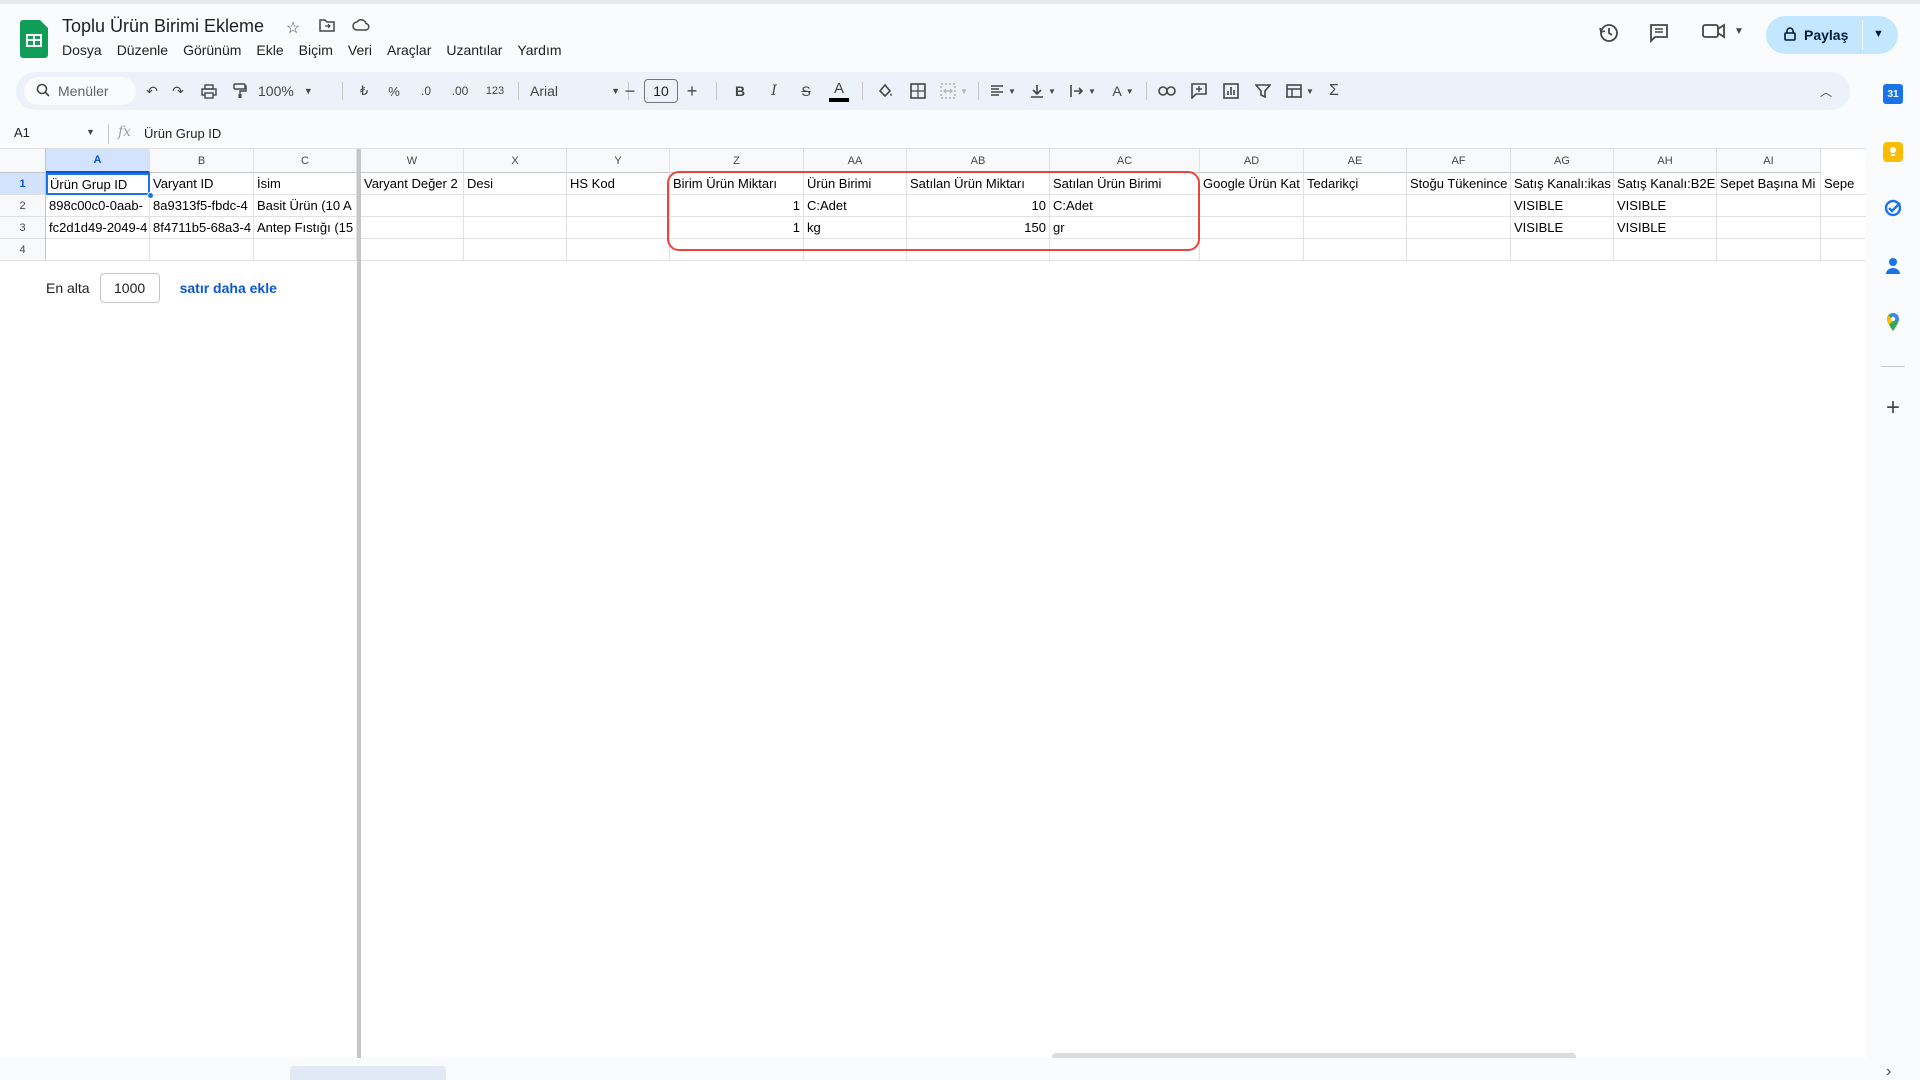 The width and height of the screenshot is (1920, 1080). What do you see at coordinates (23, 184) in the screenshot?
I see `row-header-1: 1` at bounding box center [23, 184].